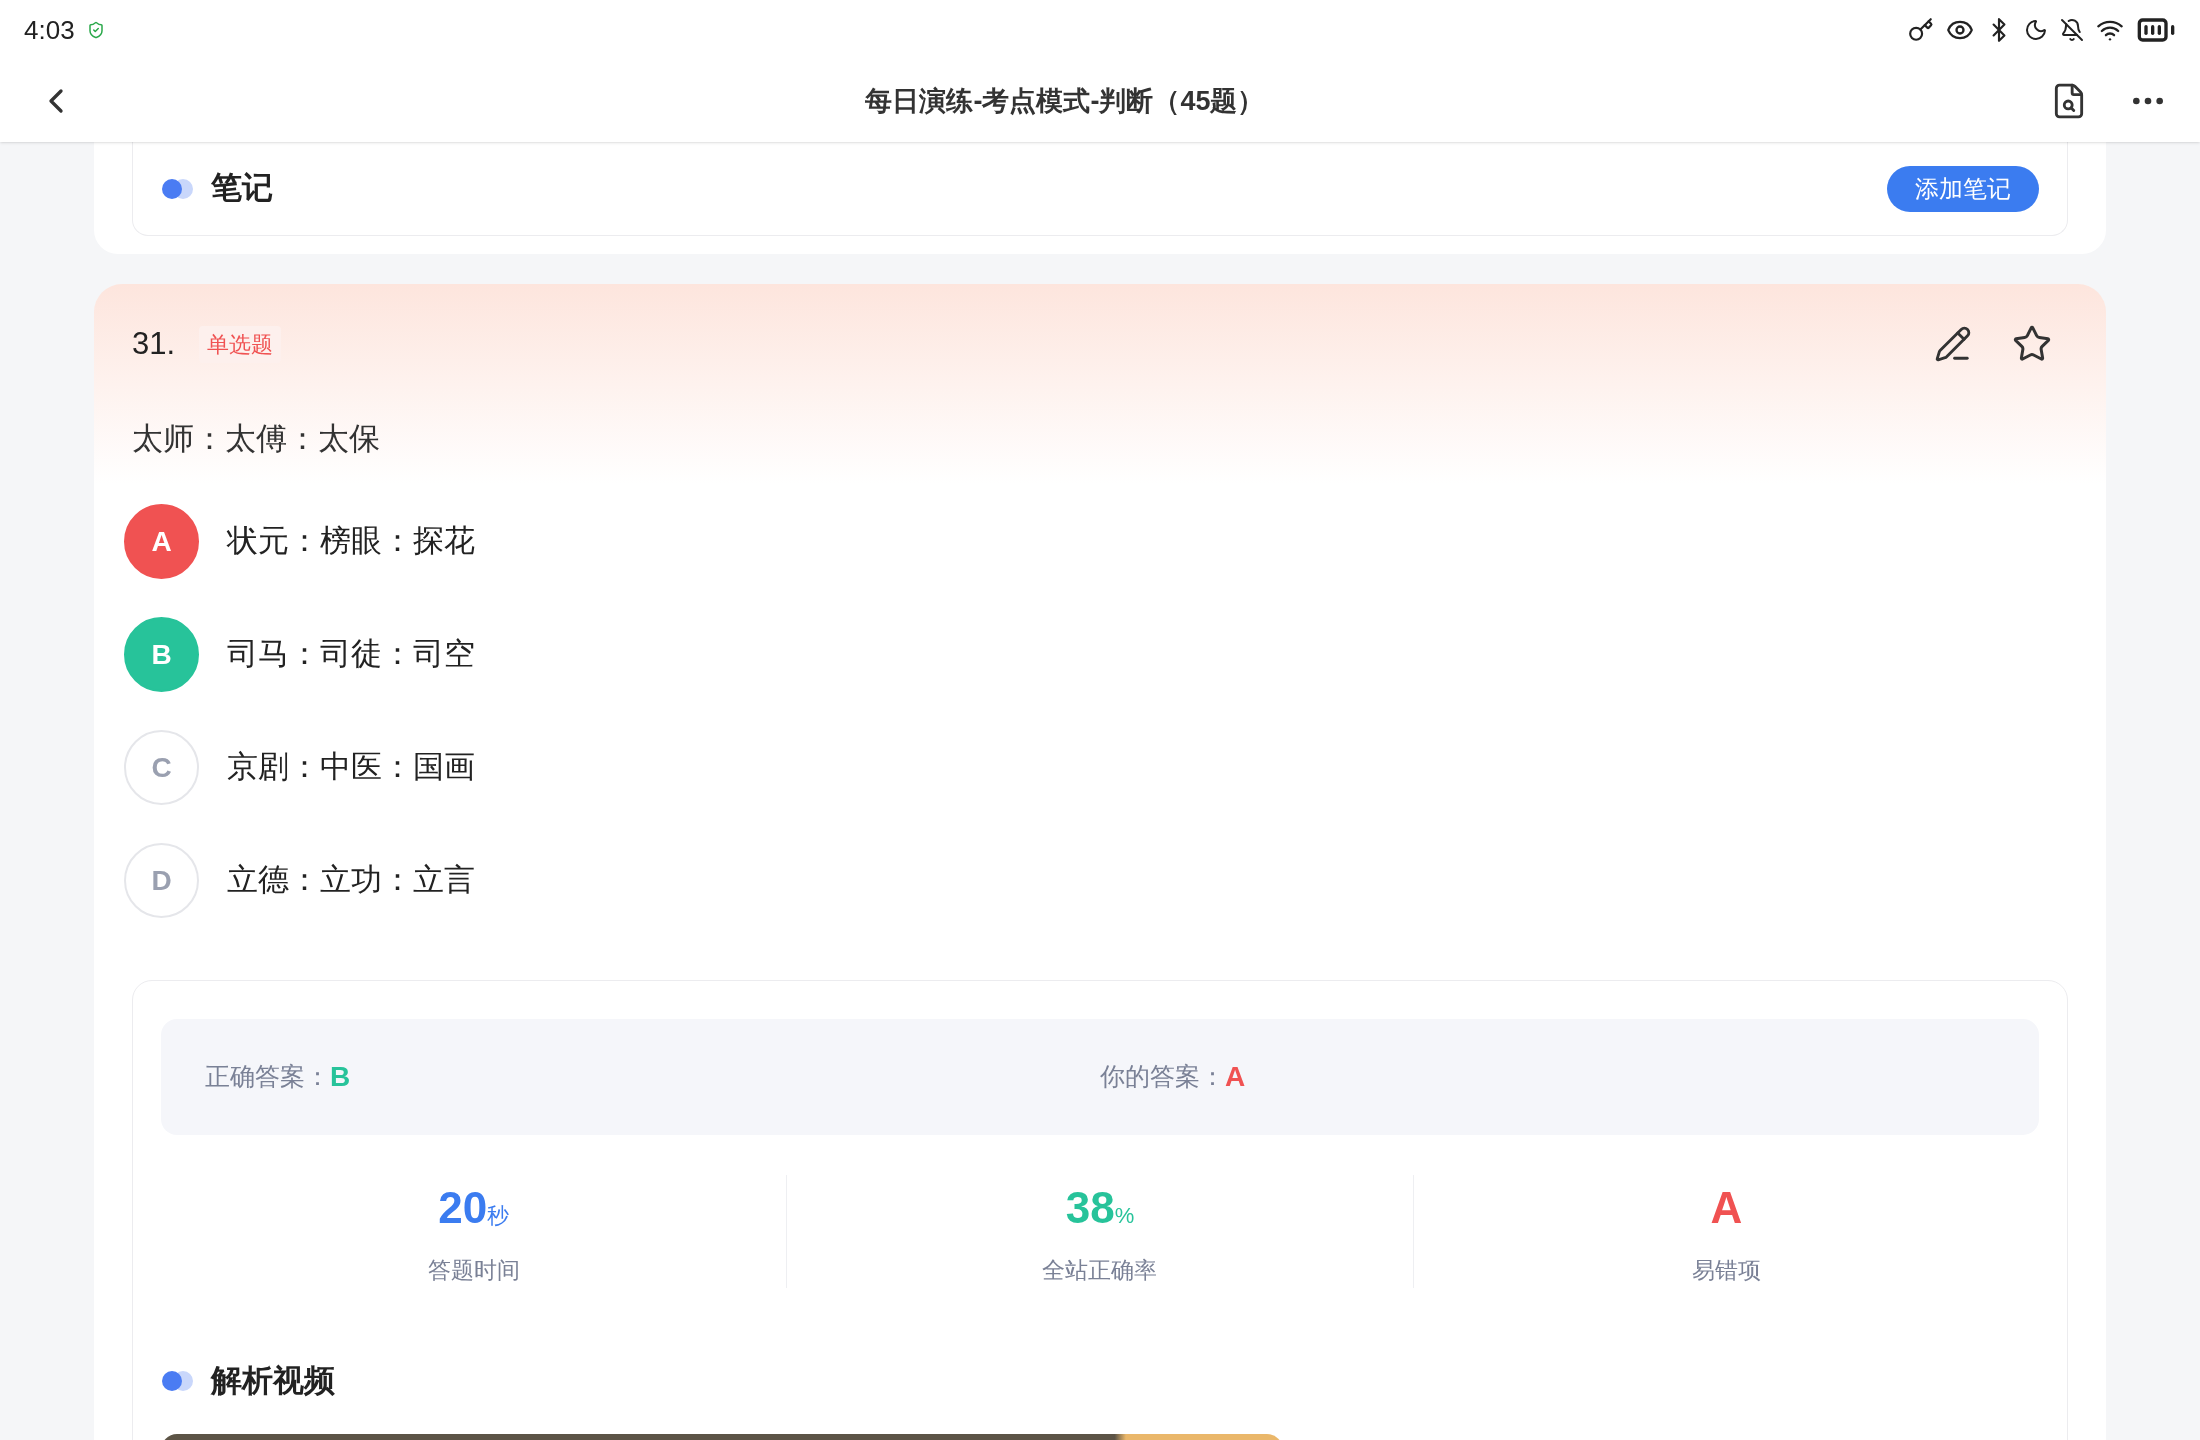  I want to click on stat-label: 全站正确率, so click(1100, 1270).